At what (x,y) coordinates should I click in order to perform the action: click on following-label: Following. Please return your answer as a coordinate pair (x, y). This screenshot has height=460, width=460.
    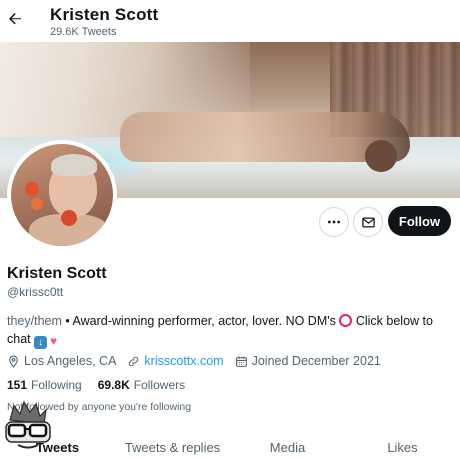
    Looking at the image, I should click on (56, 385).